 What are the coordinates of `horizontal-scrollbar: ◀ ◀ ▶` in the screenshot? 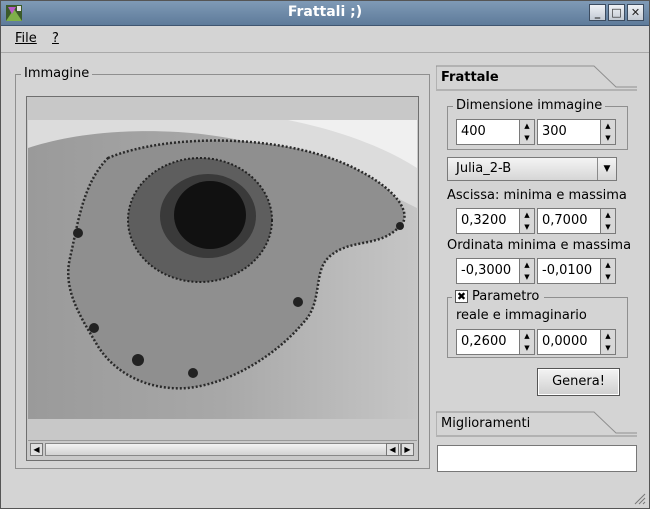 It's located at (222, 449).